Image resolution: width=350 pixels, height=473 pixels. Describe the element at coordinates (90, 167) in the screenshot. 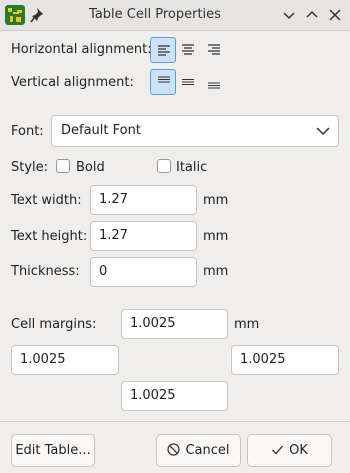

I see `bold-label: Bold` at that location.